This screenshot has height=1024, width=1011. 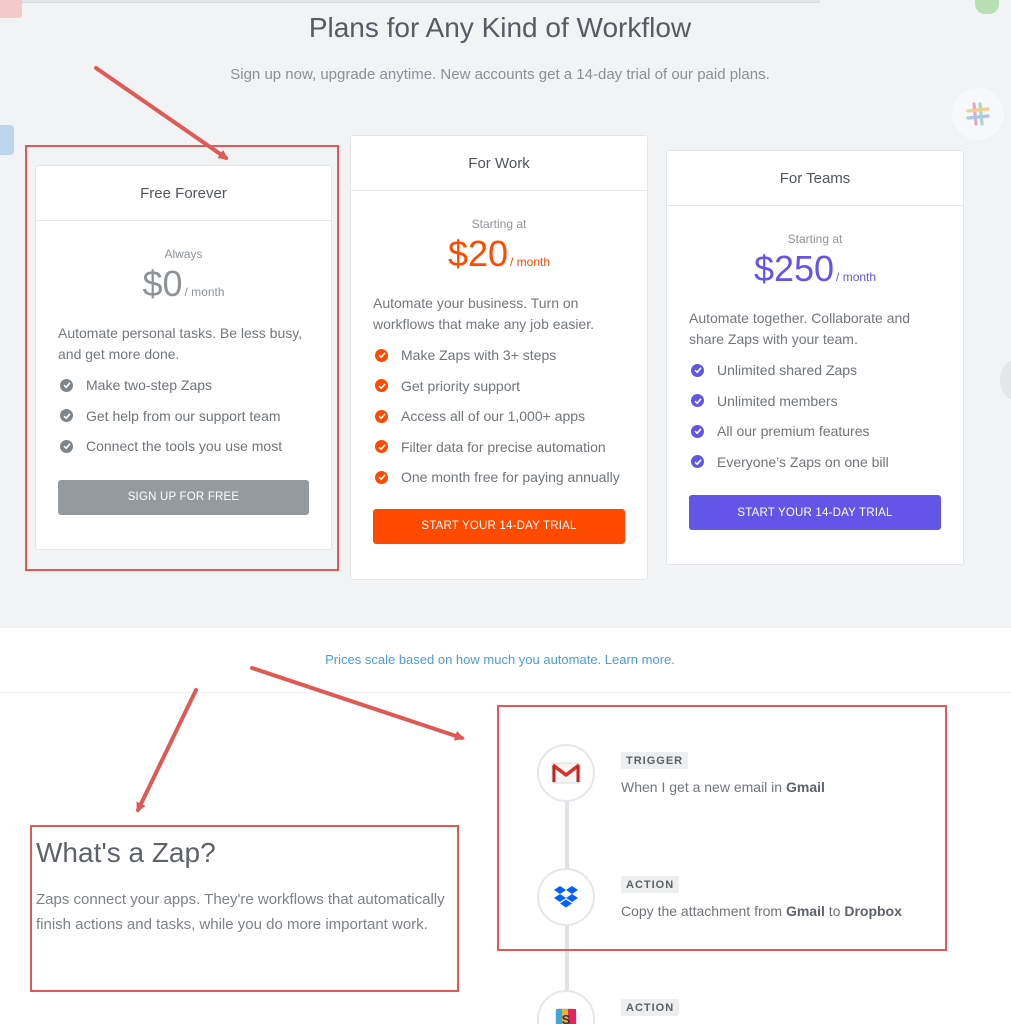 What do you see at coordinates (499, 163) in the screenshot?
I see `plan-name: For Work` at bounding box center [499, 163].